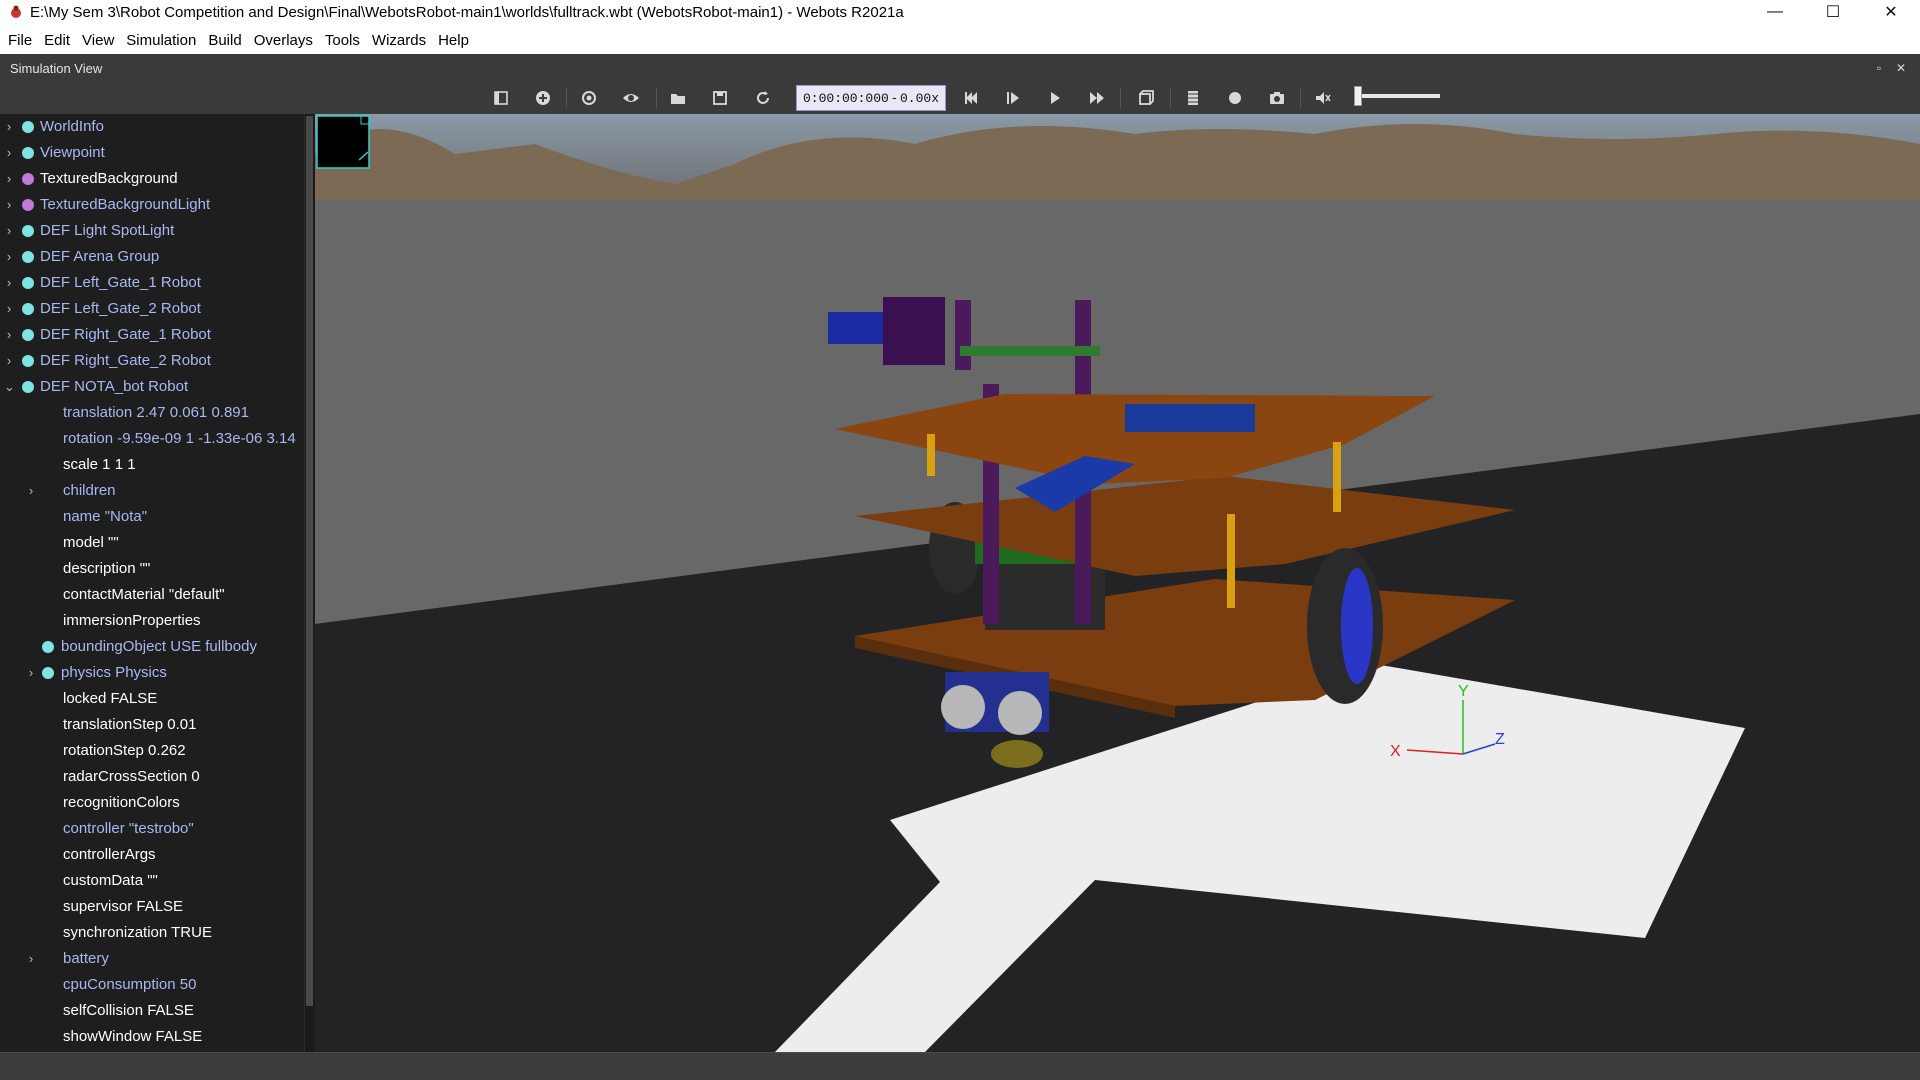 This screenshot has height=1080, width=1920. I want to click on scene-tree-field: cpuConsumption 50, so click(152, 985).